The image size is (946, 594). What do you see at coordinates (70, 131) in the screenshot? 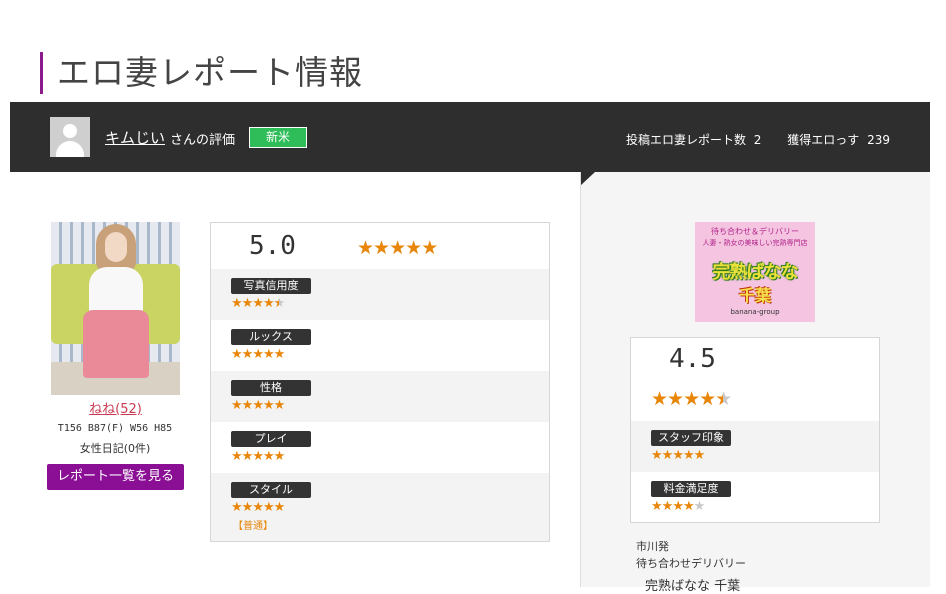
I see `avatar-head-icon` at bounding box center [70, 131].